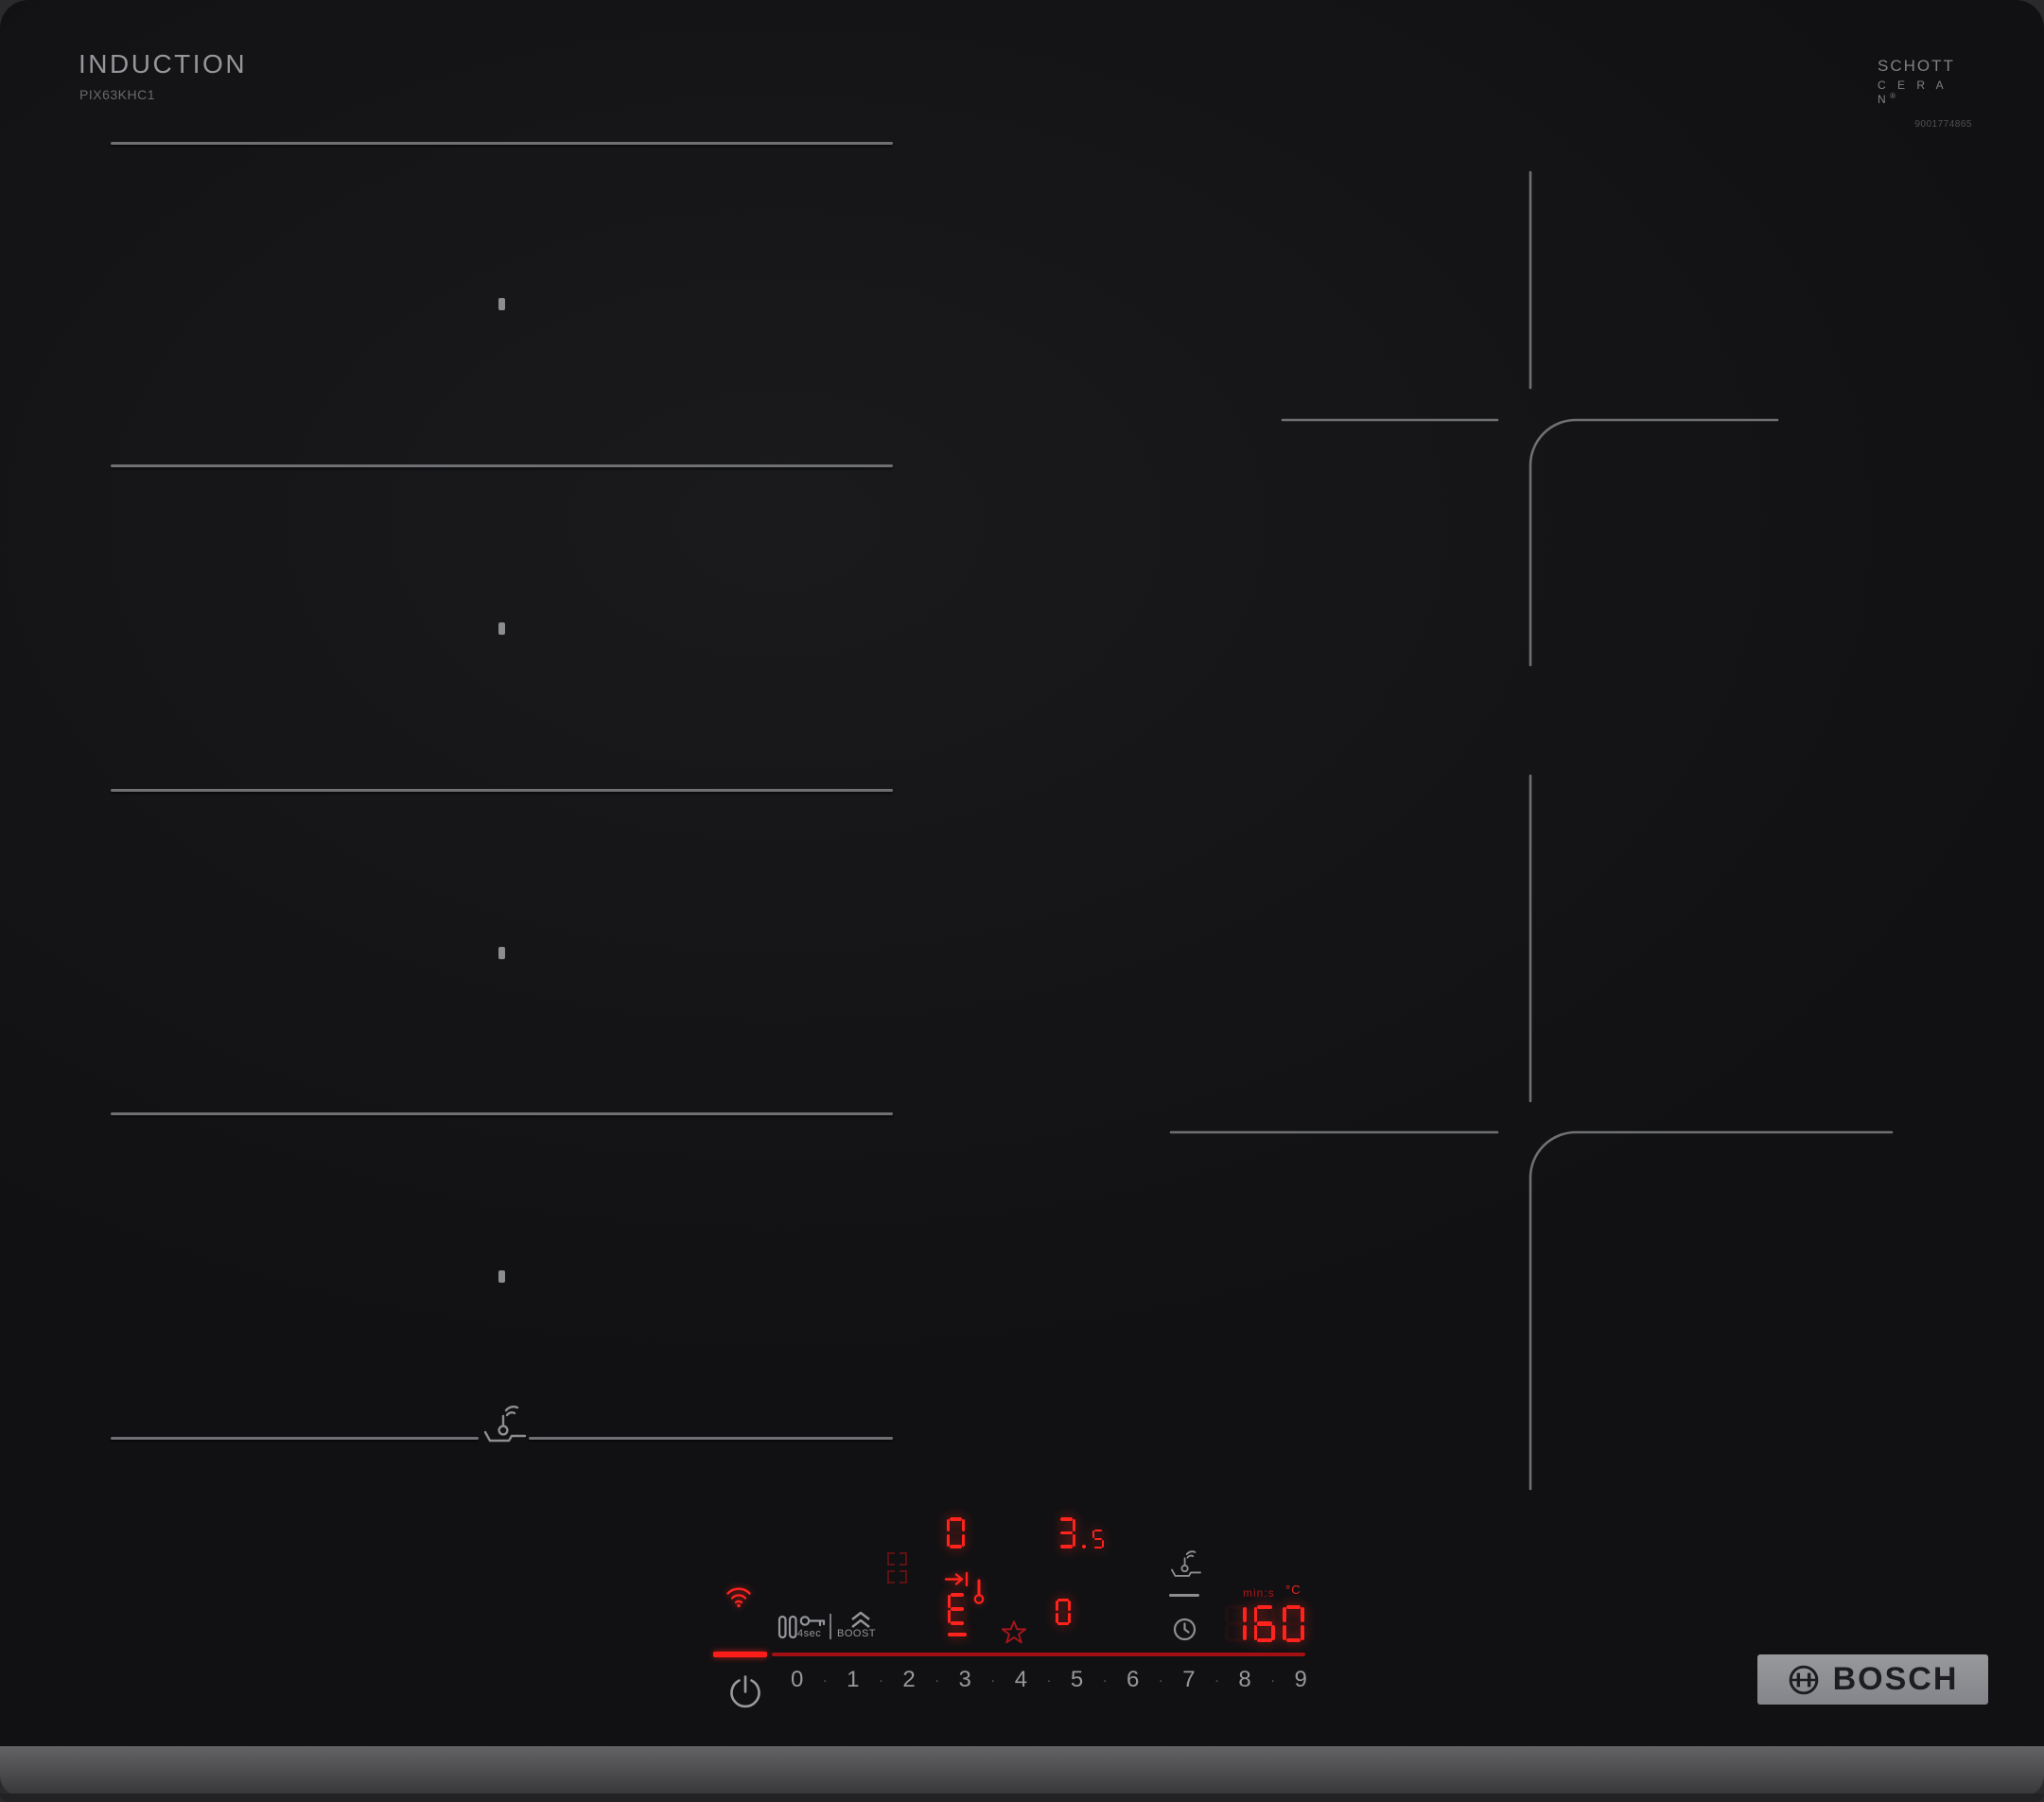 The image size is (2044, 1802). Describe the element at coordinates (830, 1626) in the screenshot. I see `control-divider` at that location.